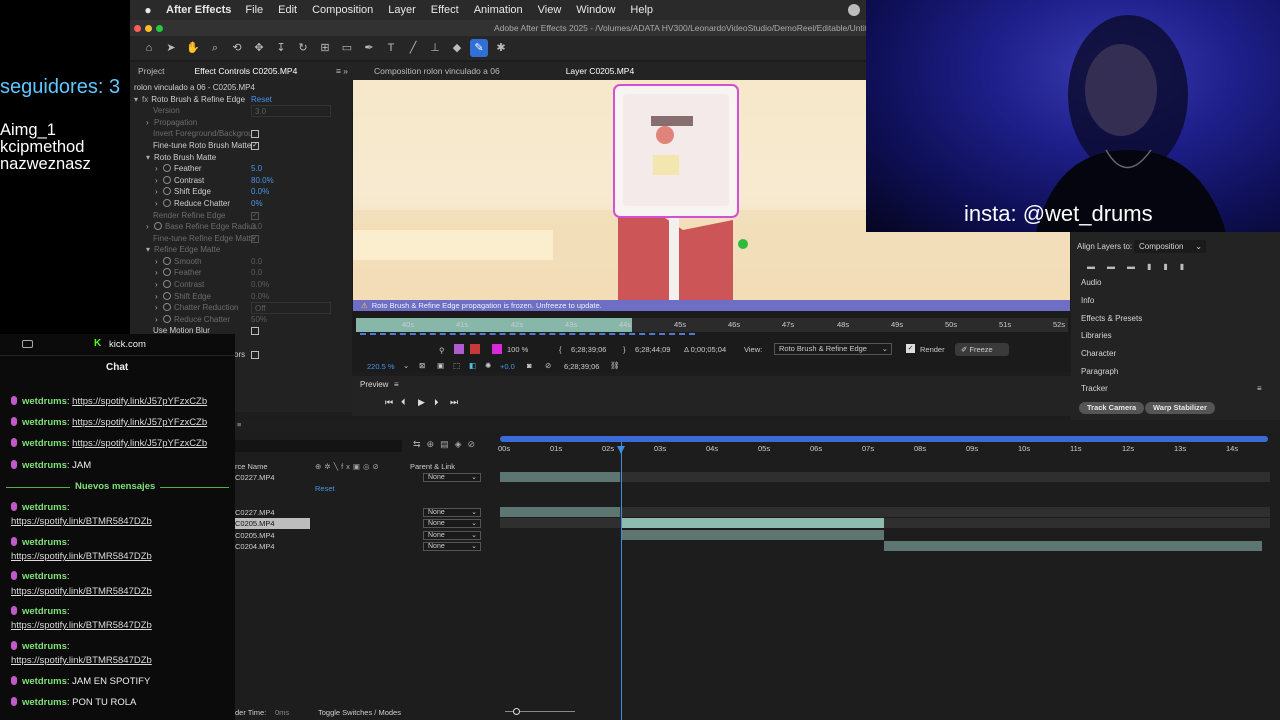 The width and height of the screenshot is (1280, 720). What do you see at coordinates (442, 350) in the screenshot?
I see `pin-icon: ⚲` at bounding box center [442, 350].